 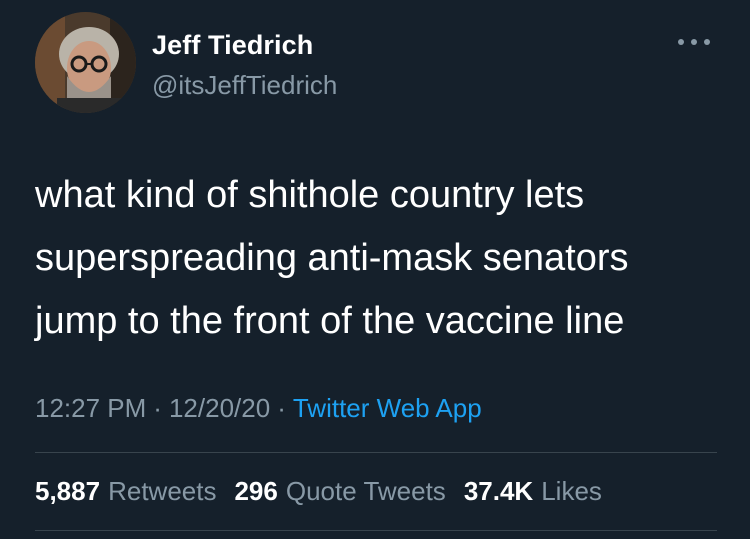 I want to click on author-handle: @itsJeffTiedrich, so click(x=244, y=85).